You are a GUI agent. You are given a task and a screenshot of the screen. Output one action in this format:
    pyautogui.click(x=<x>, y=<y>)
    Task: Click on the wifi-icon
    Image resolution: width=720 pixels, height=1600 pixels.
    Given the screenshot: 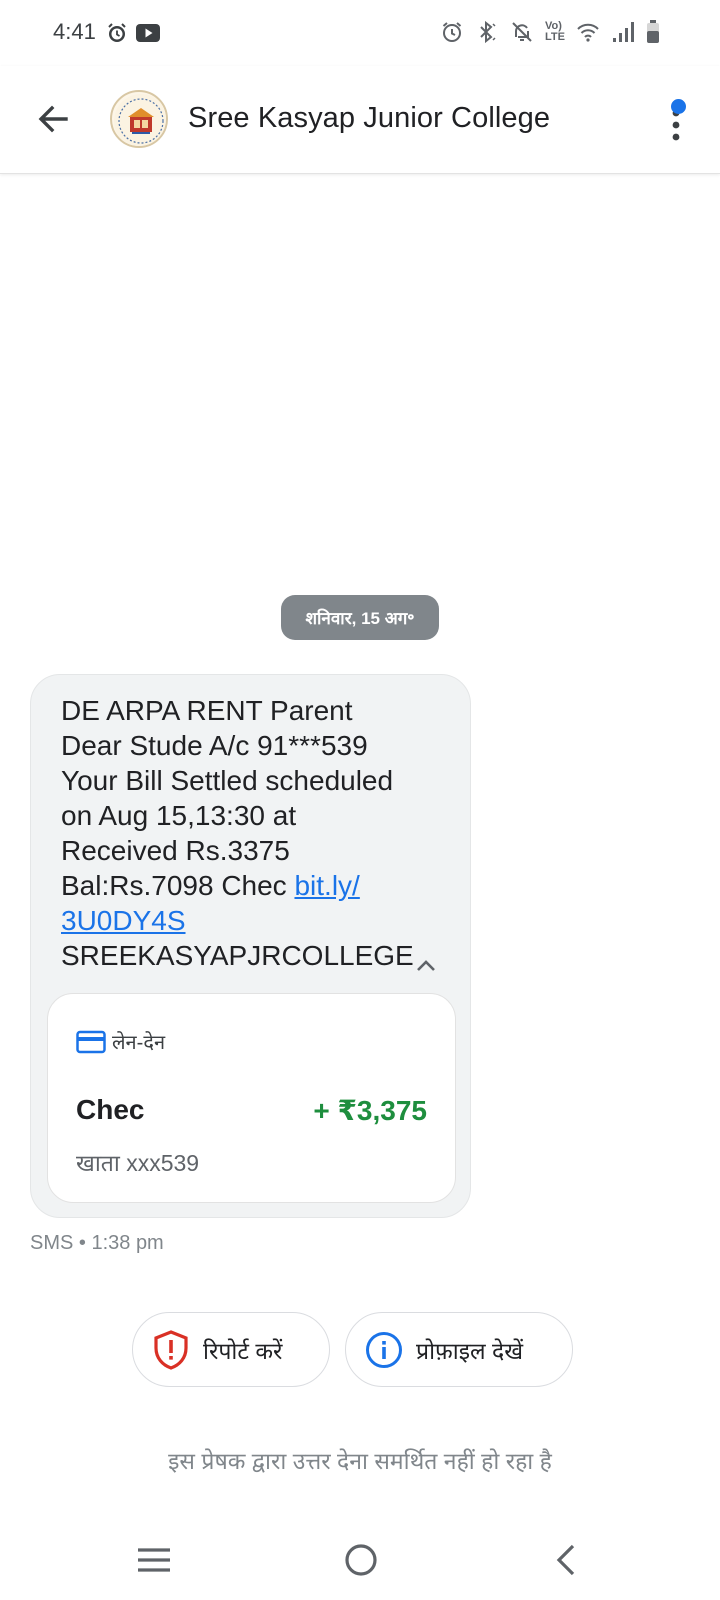 What is the action you would take?
    pyautogui.click(x=588, y=32)
    